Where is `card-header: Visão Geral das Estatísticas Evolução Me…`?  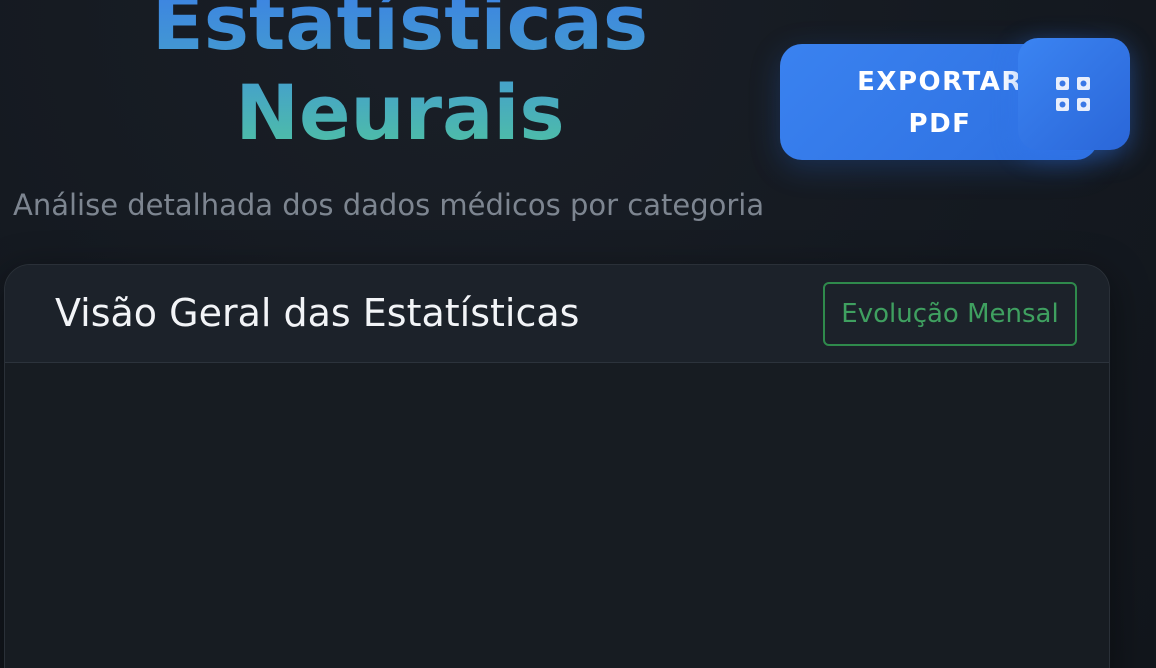 card-header: Visão Geral das Estatísticas Evolução Me… is located at coordinates (557, 314).